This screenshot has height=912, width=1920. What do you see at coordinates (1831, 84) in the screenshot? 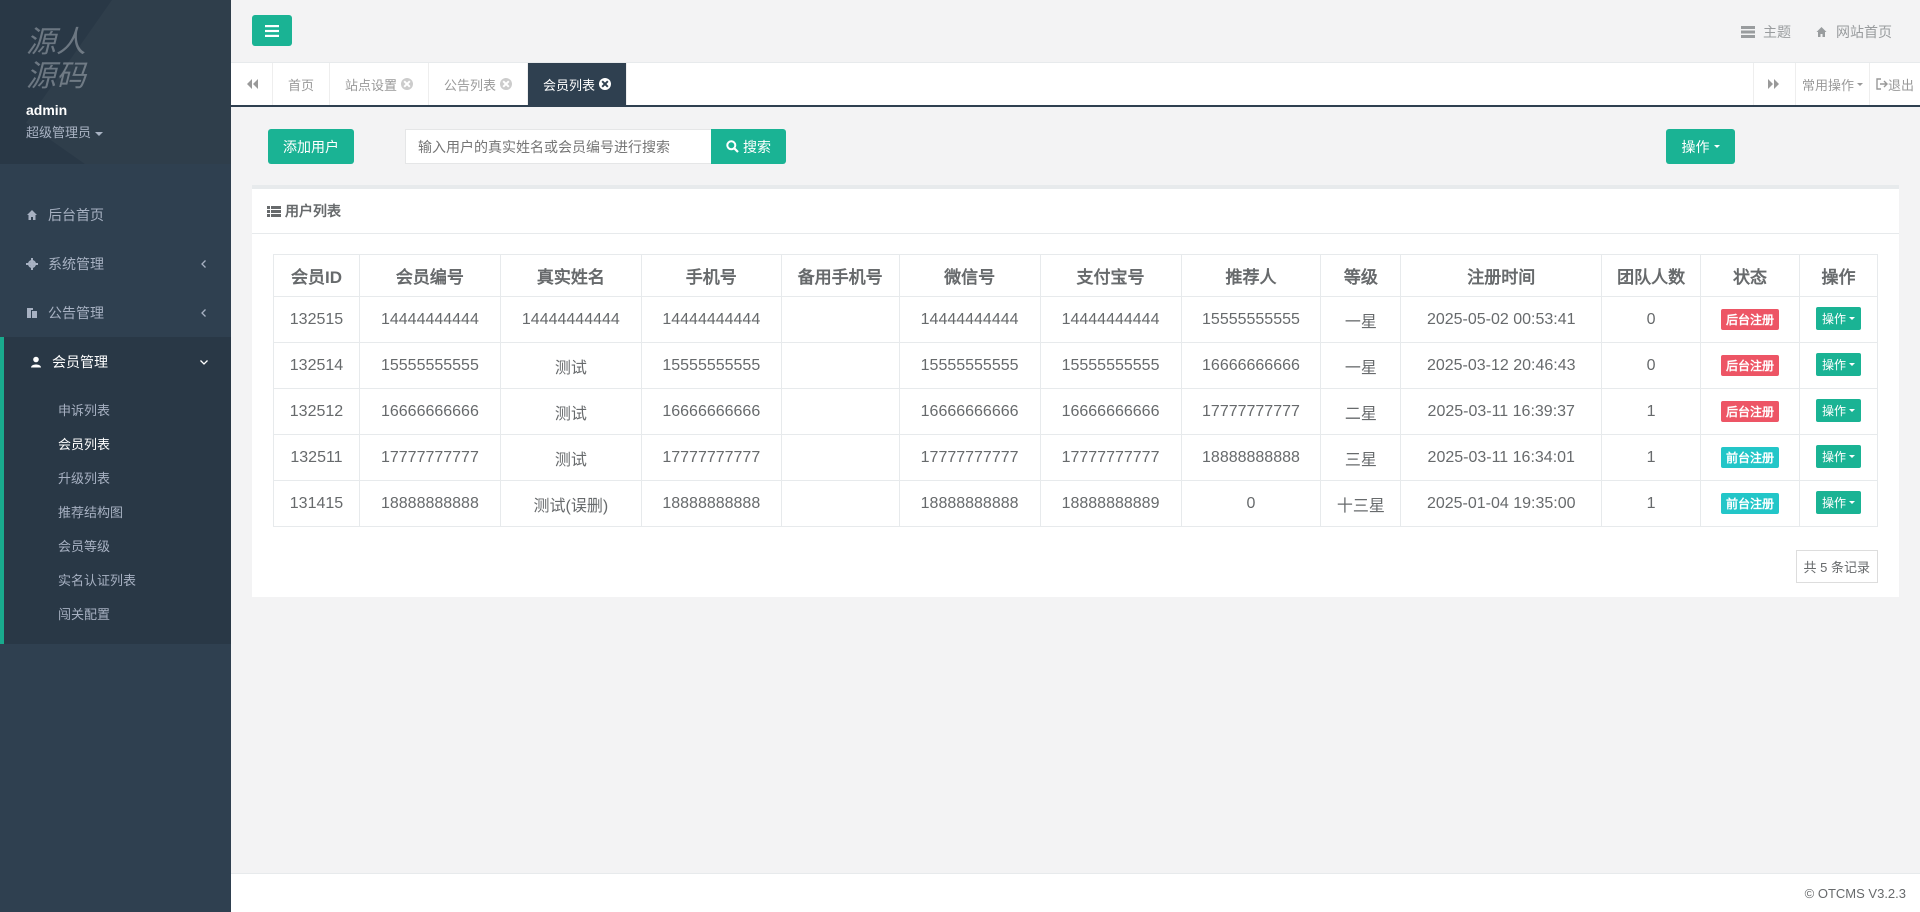
I see `common-ops-dropdown: 常用操作` at bounding box center [1831, 84].